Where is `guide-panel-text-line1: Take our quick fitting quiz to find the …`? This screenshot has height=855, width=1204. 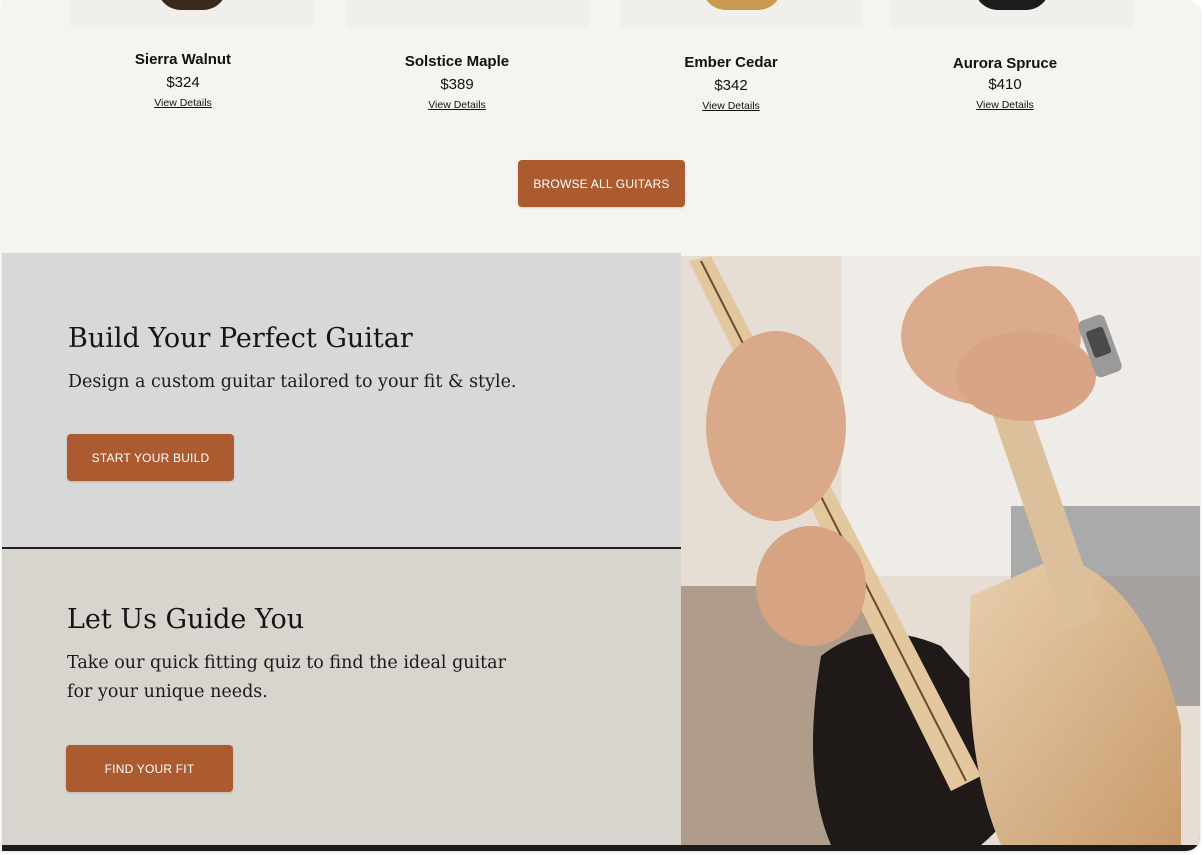
guide-panel-text-line1: Take our quick fitting quiz to find the … is located at coordinates (286, 663).